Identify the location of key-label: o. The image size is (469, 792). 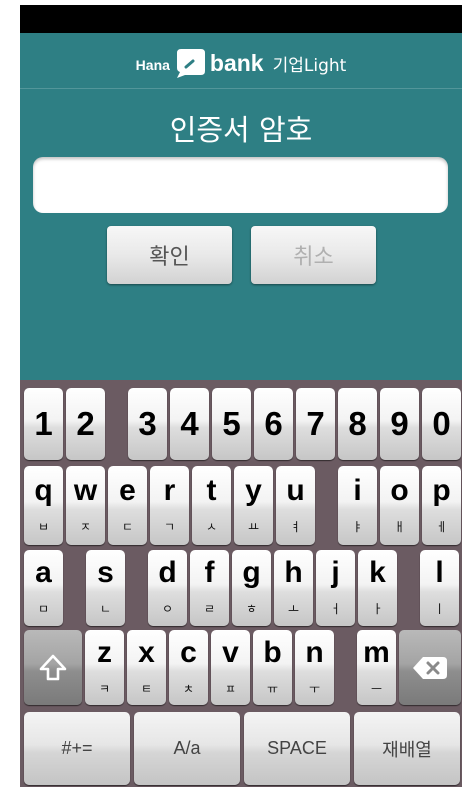
(399, 490).